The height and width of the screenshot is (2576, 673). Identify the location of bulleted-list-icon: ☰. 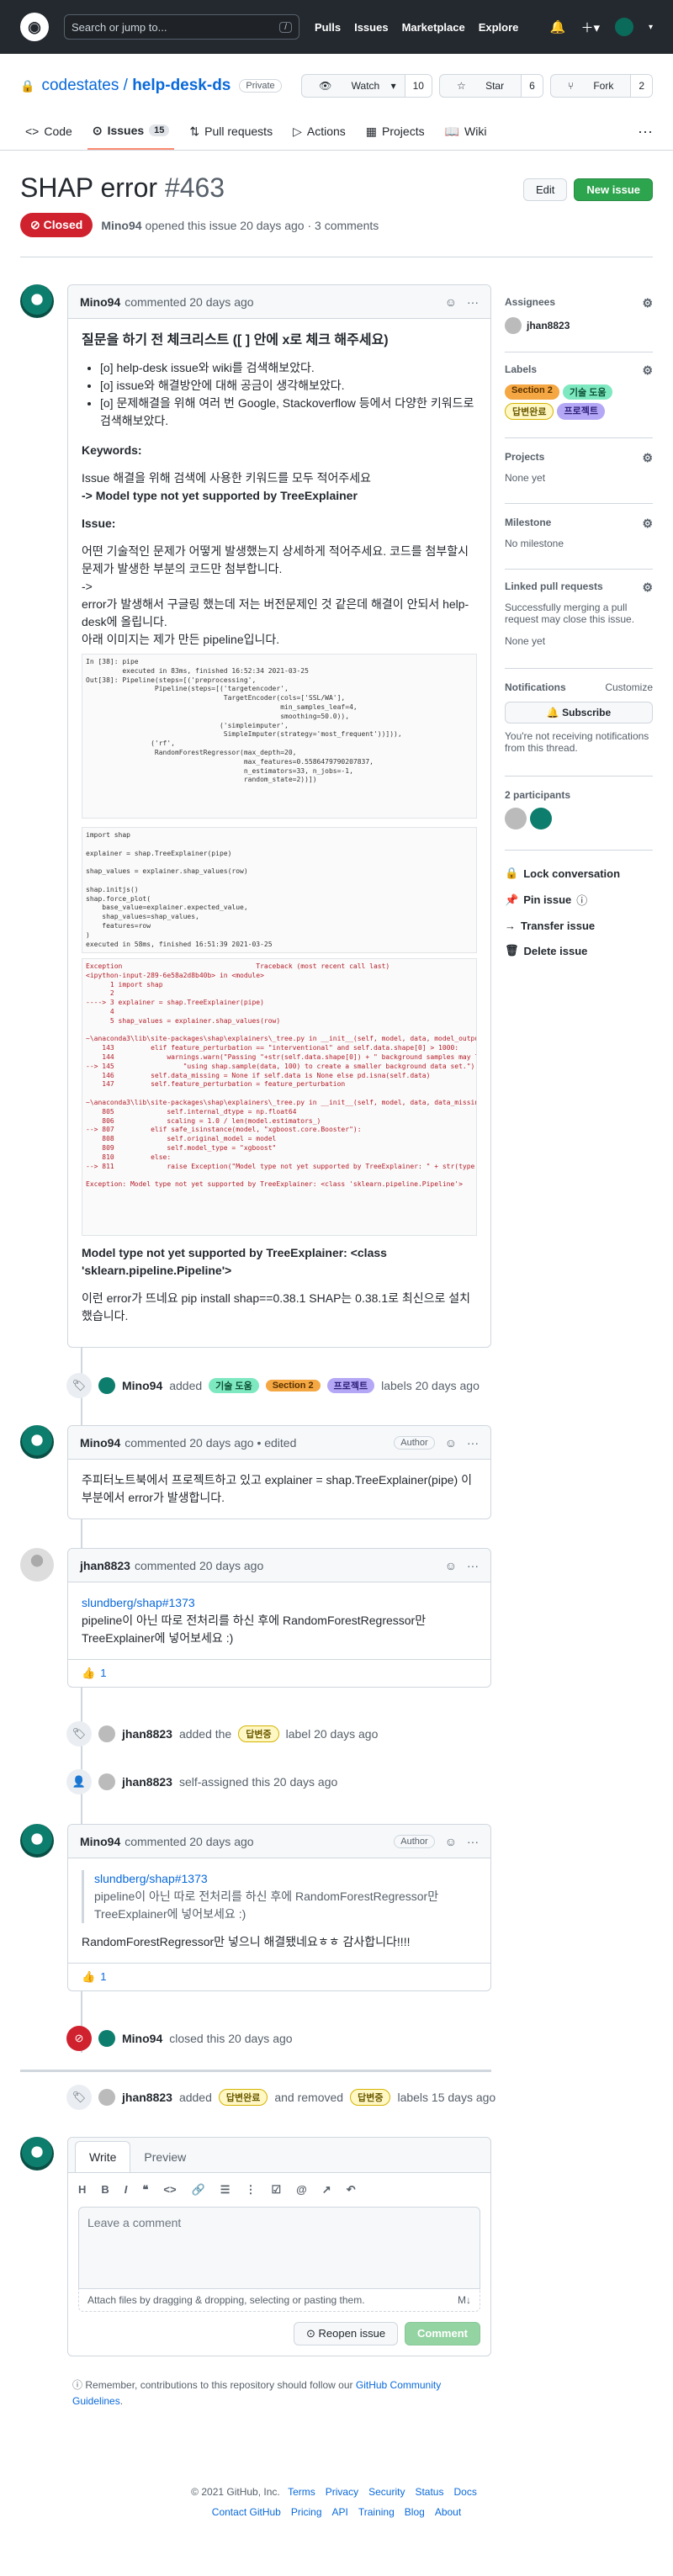
(226, 2190).